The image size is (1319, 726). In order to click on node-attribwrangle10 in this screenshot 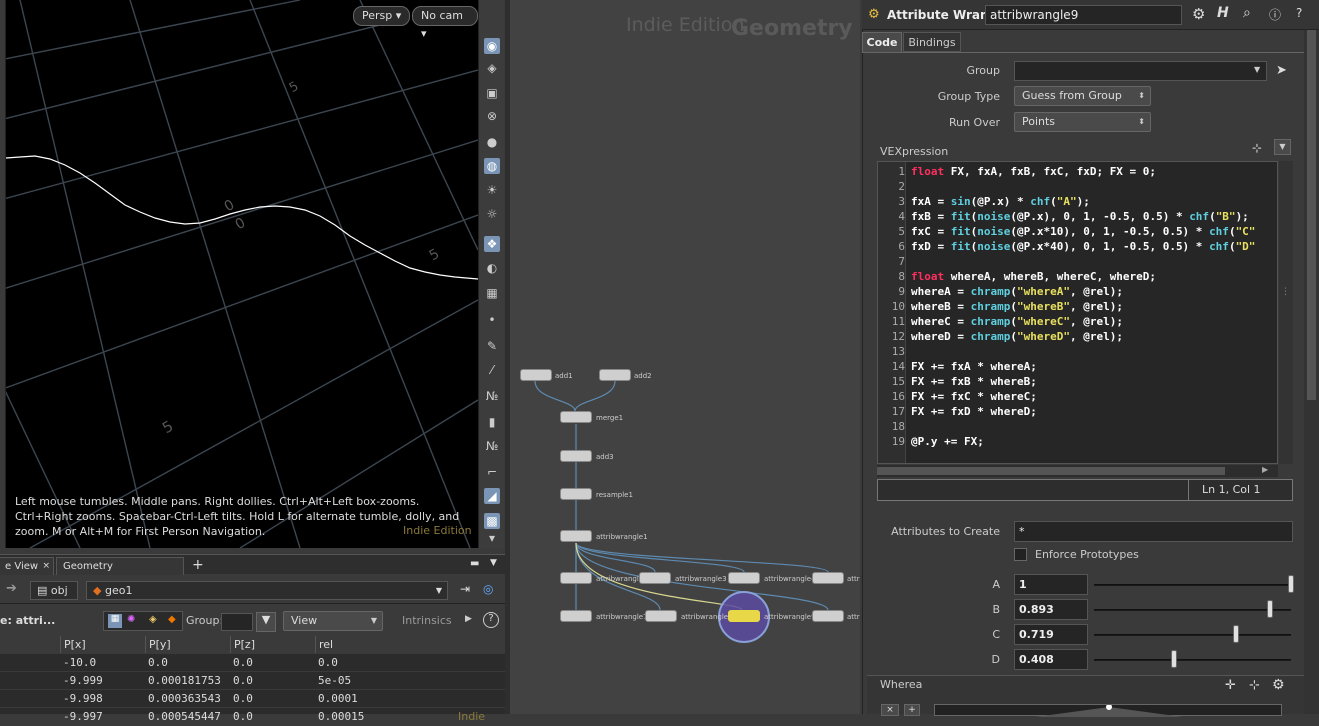, I will do `click(828, 616)`.